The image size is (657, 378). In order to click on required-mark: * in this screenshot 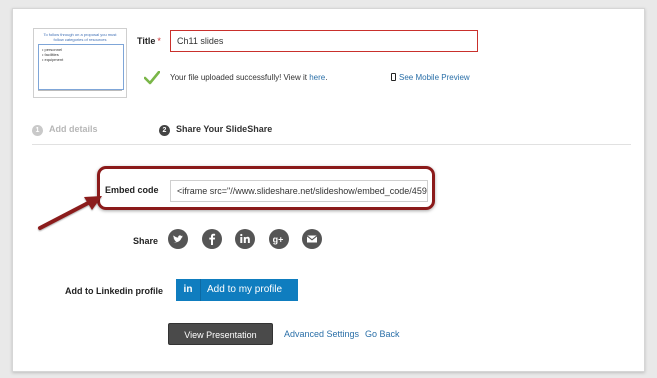, I will do `click(159, 41)`.